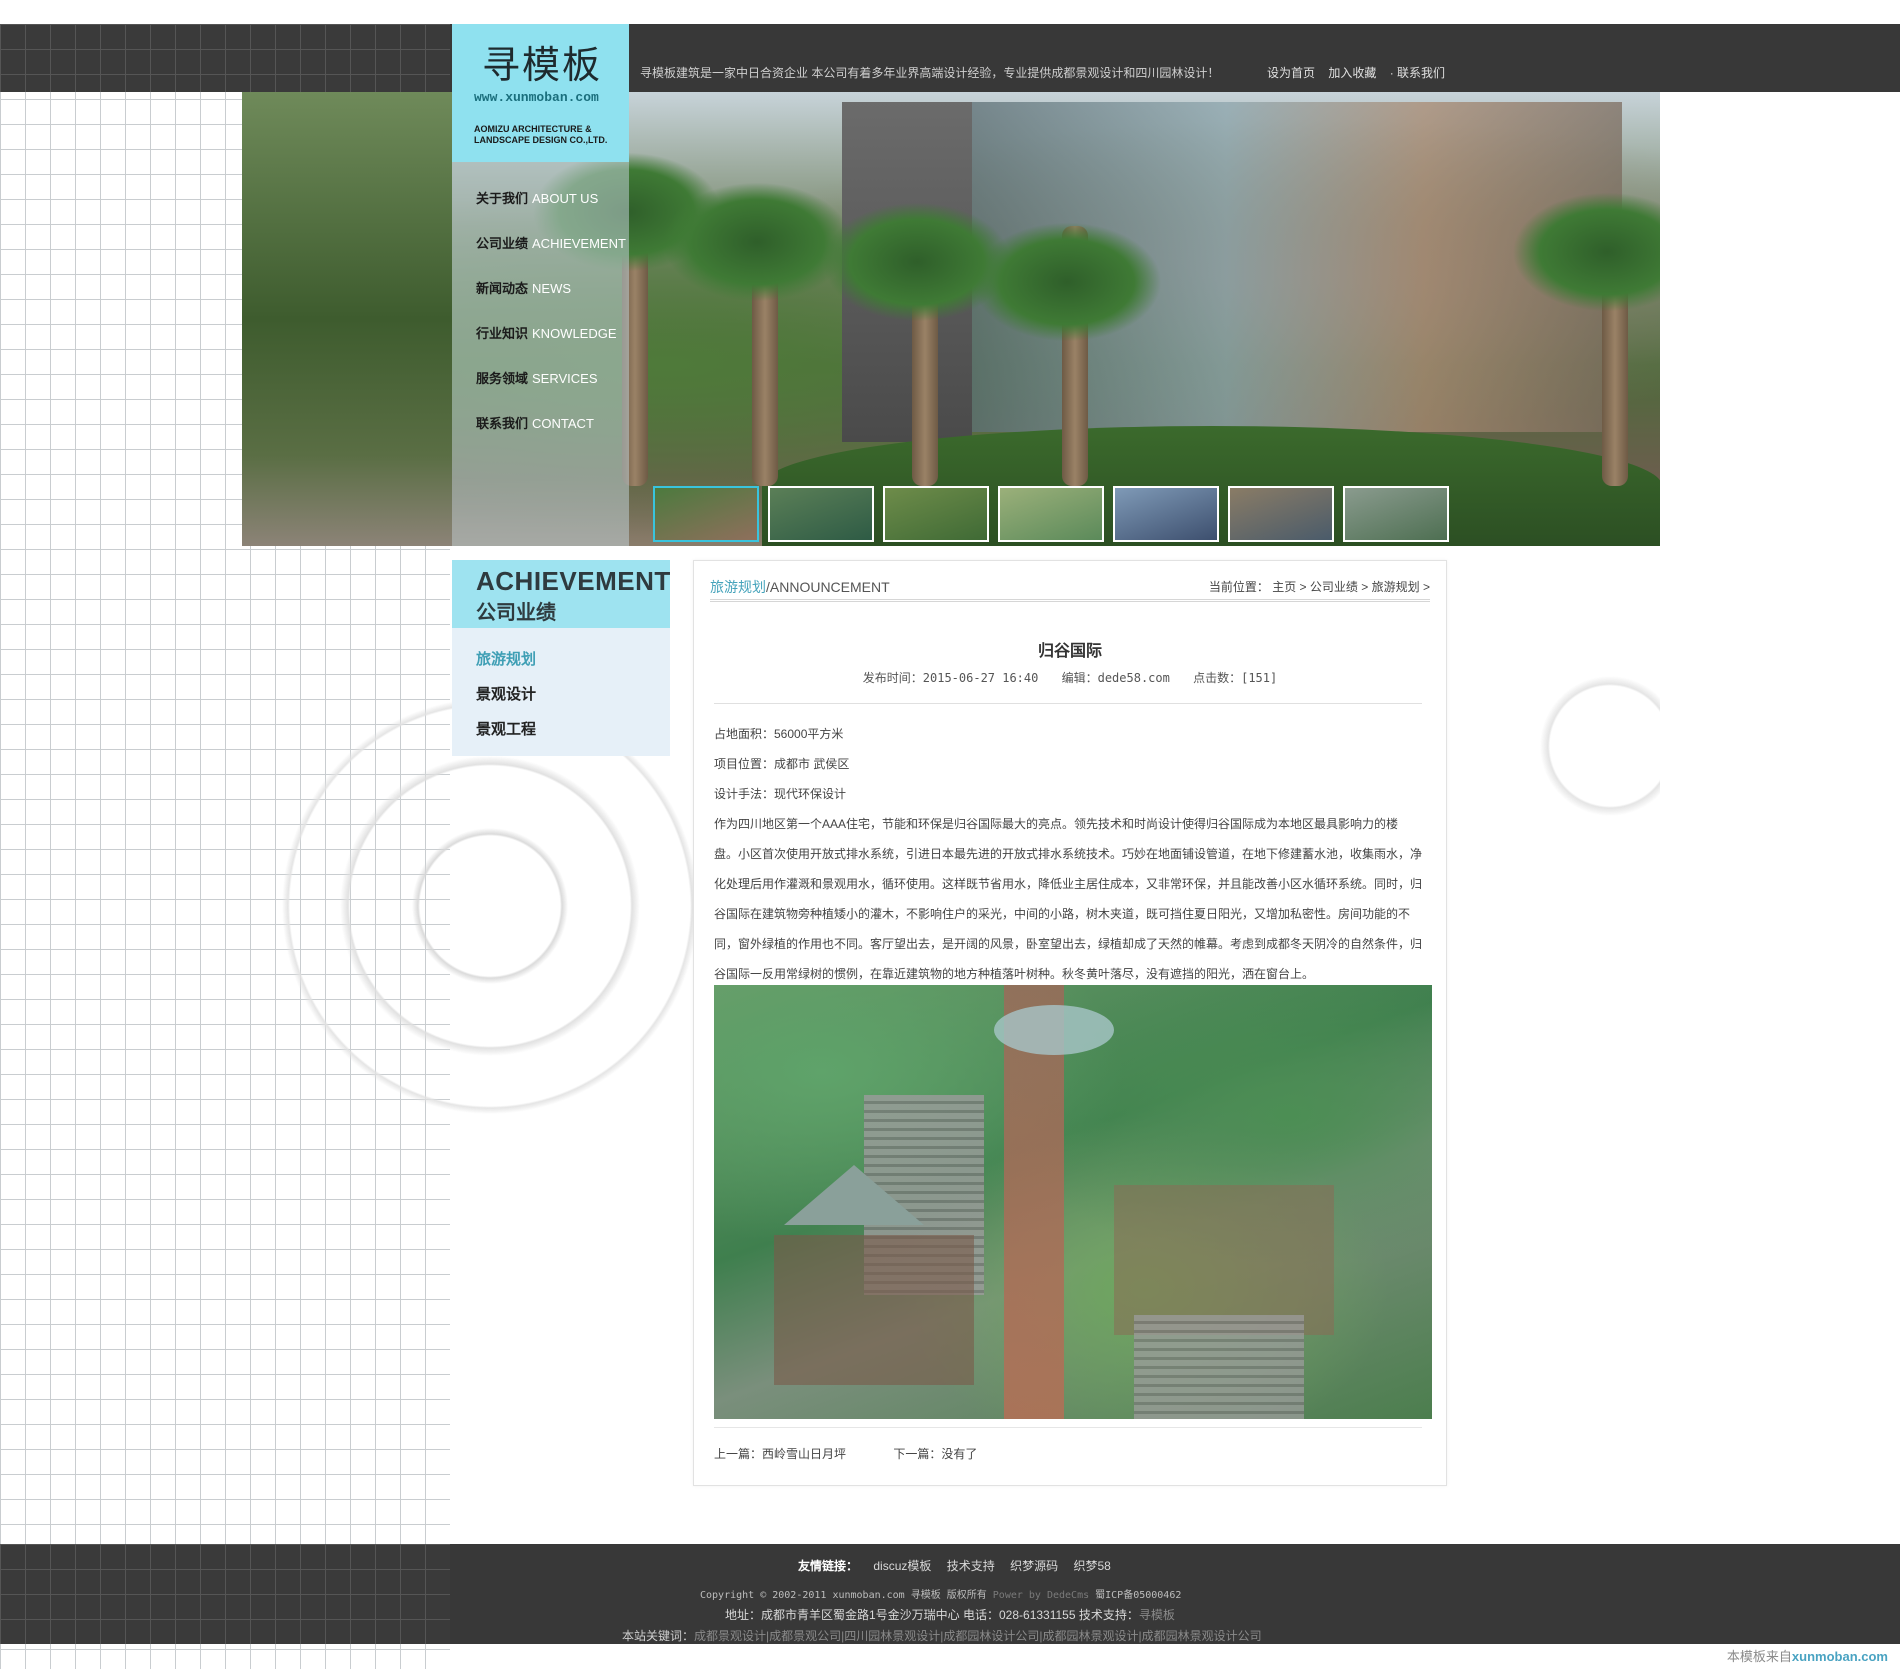  I want to click on friend-link: 技术支持, so click(971, 1566).